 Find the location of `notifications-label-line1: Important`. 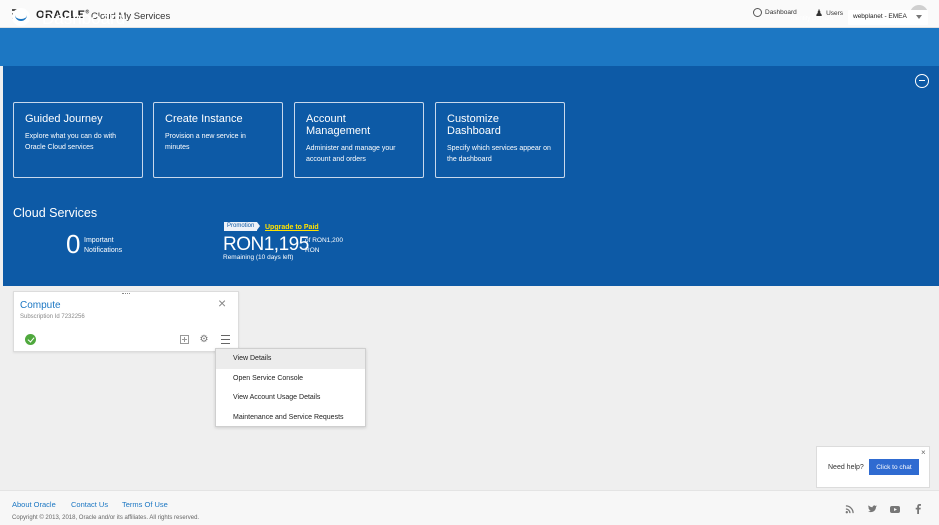

notifications-label-line1: Important is located at coordinates (99, 240).